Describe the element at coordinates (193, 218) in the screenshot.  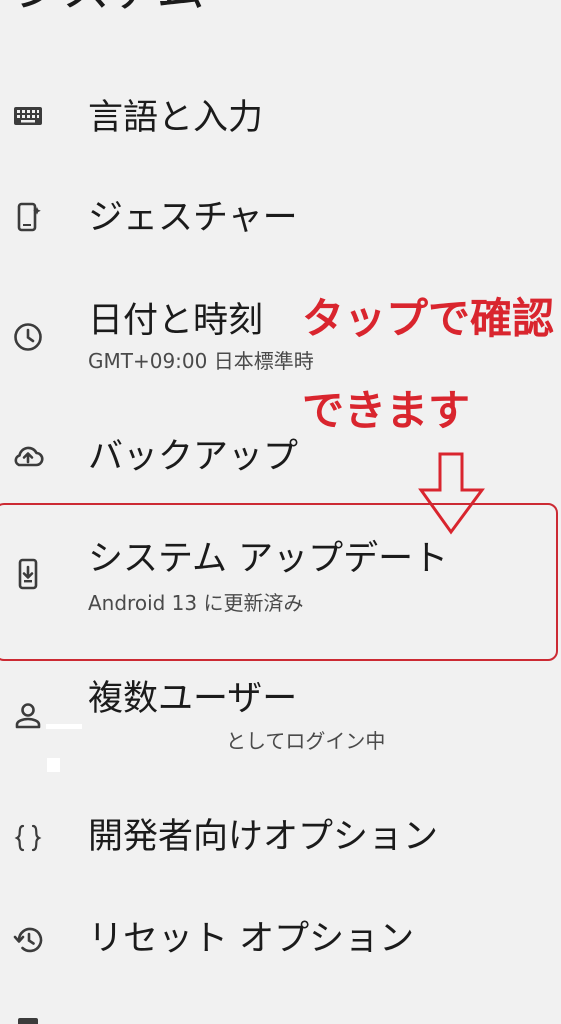
I see `settings-item-title: ジェスチャー` at that location.